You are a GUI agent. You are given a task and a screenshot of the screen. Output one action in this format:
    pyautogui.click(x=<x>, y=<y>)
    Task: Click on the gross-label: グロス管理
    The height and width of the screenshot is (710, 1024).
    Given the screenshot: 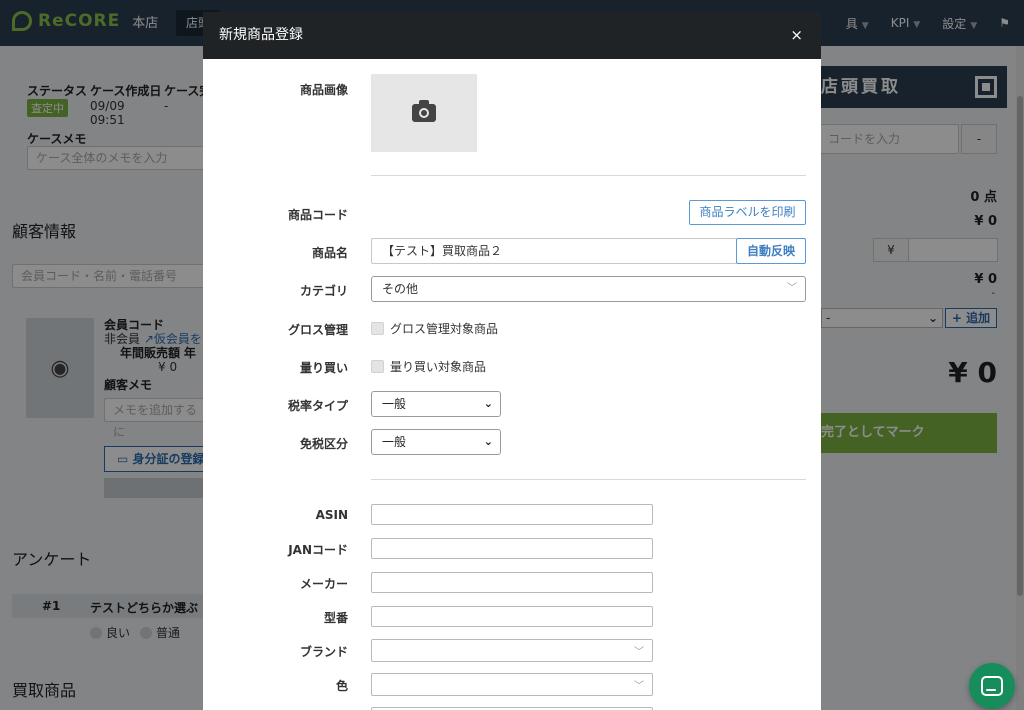 What is the action you would take?
    pyautogui.click(x=317, y=330)
    